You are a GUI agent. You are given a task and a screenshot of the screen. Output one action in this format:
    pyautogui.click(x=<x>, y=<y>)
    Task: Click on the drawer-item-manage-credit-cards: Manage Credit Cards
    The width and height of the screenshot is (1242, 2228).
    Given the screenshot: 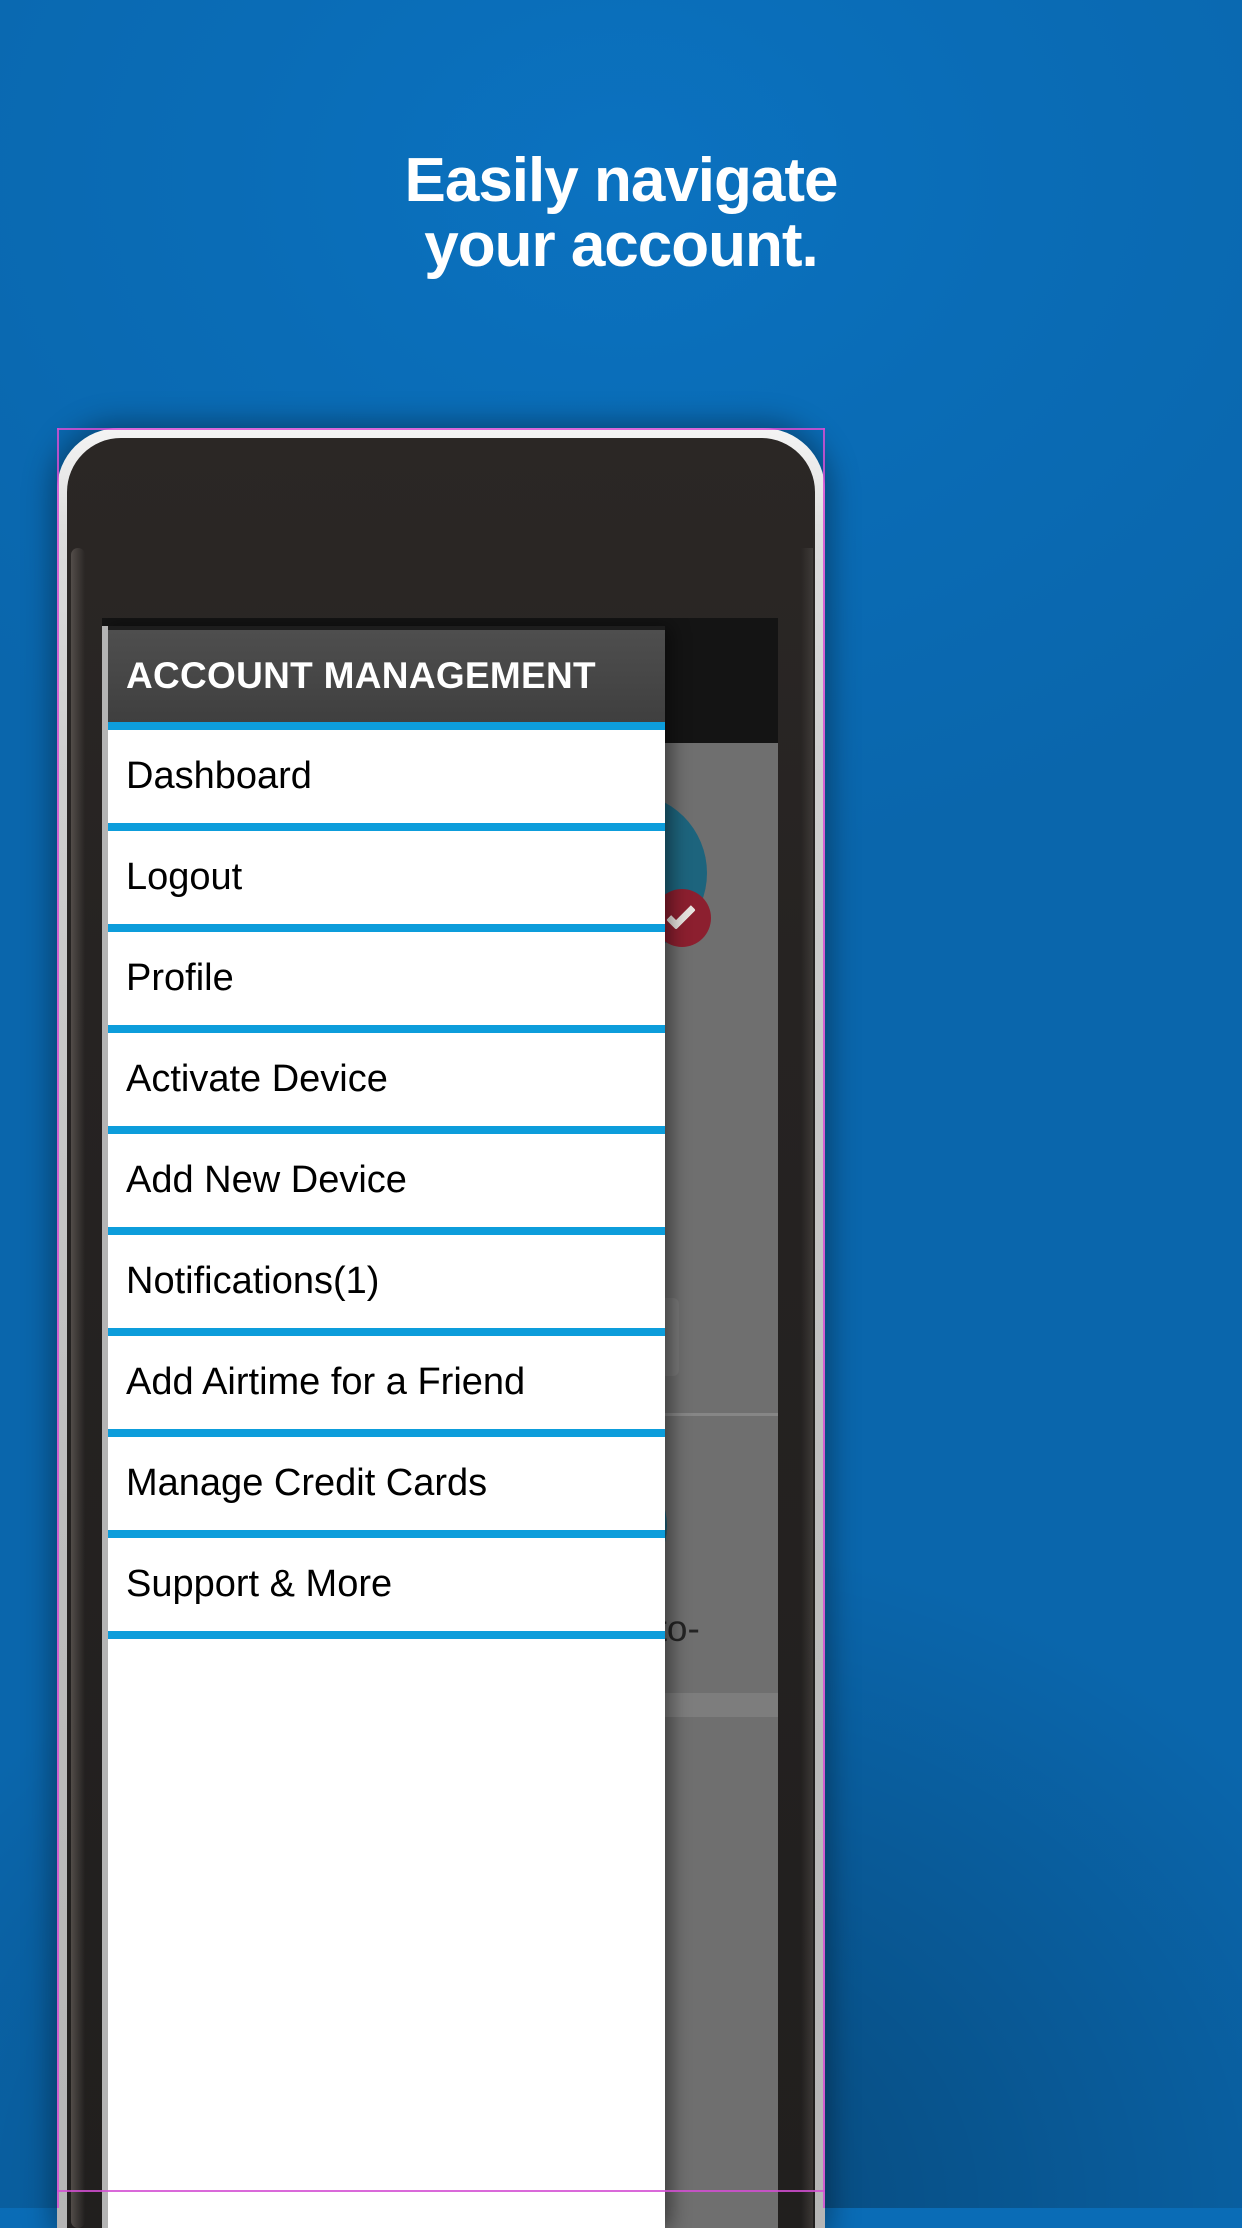 What is the action you would take?
    pyautogui.click(x=383, y=1483)
    